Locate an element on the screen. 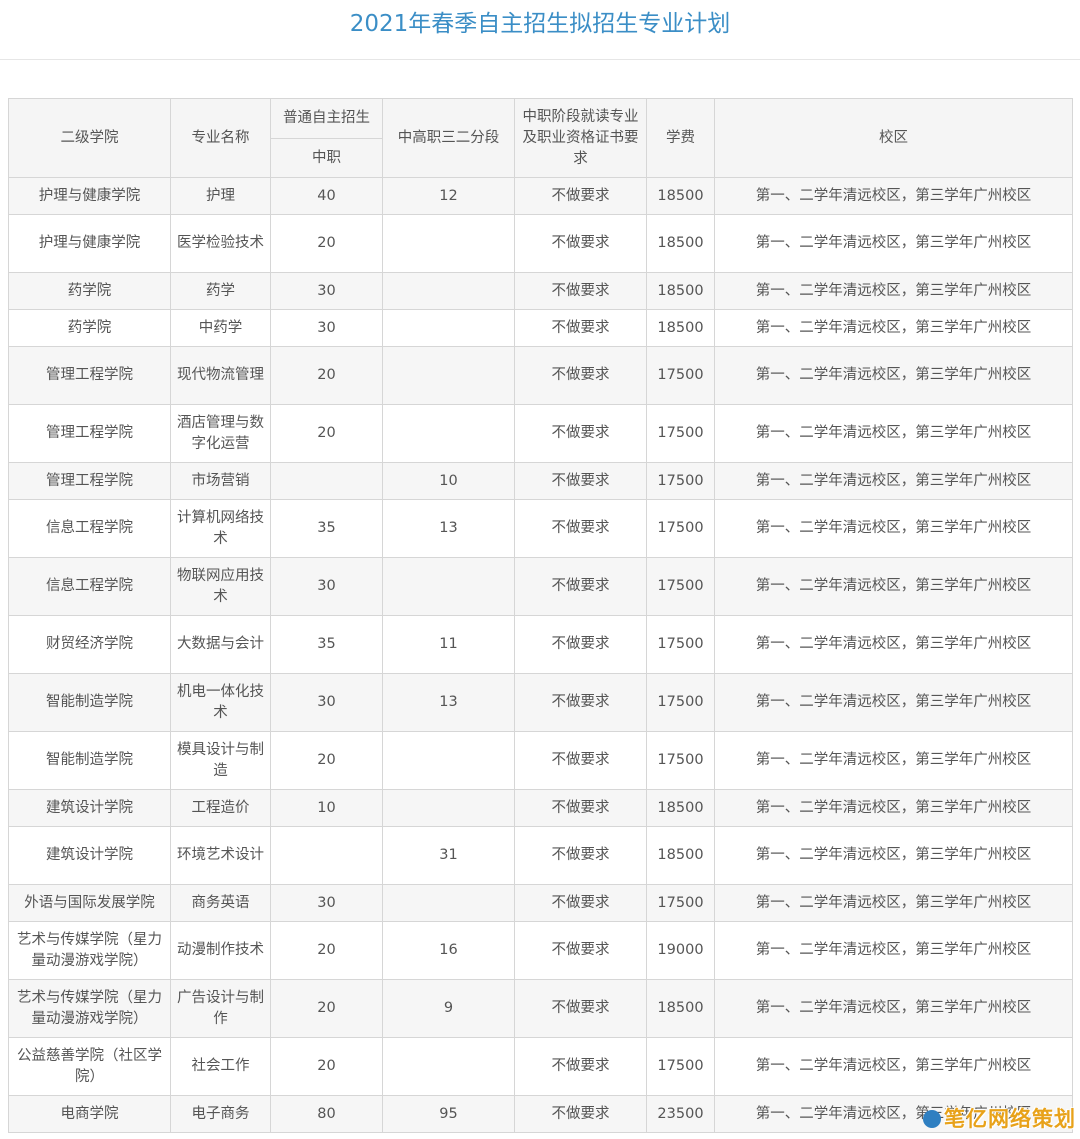  header-regular-sub: 中职 is located at coordinates (326, 158).